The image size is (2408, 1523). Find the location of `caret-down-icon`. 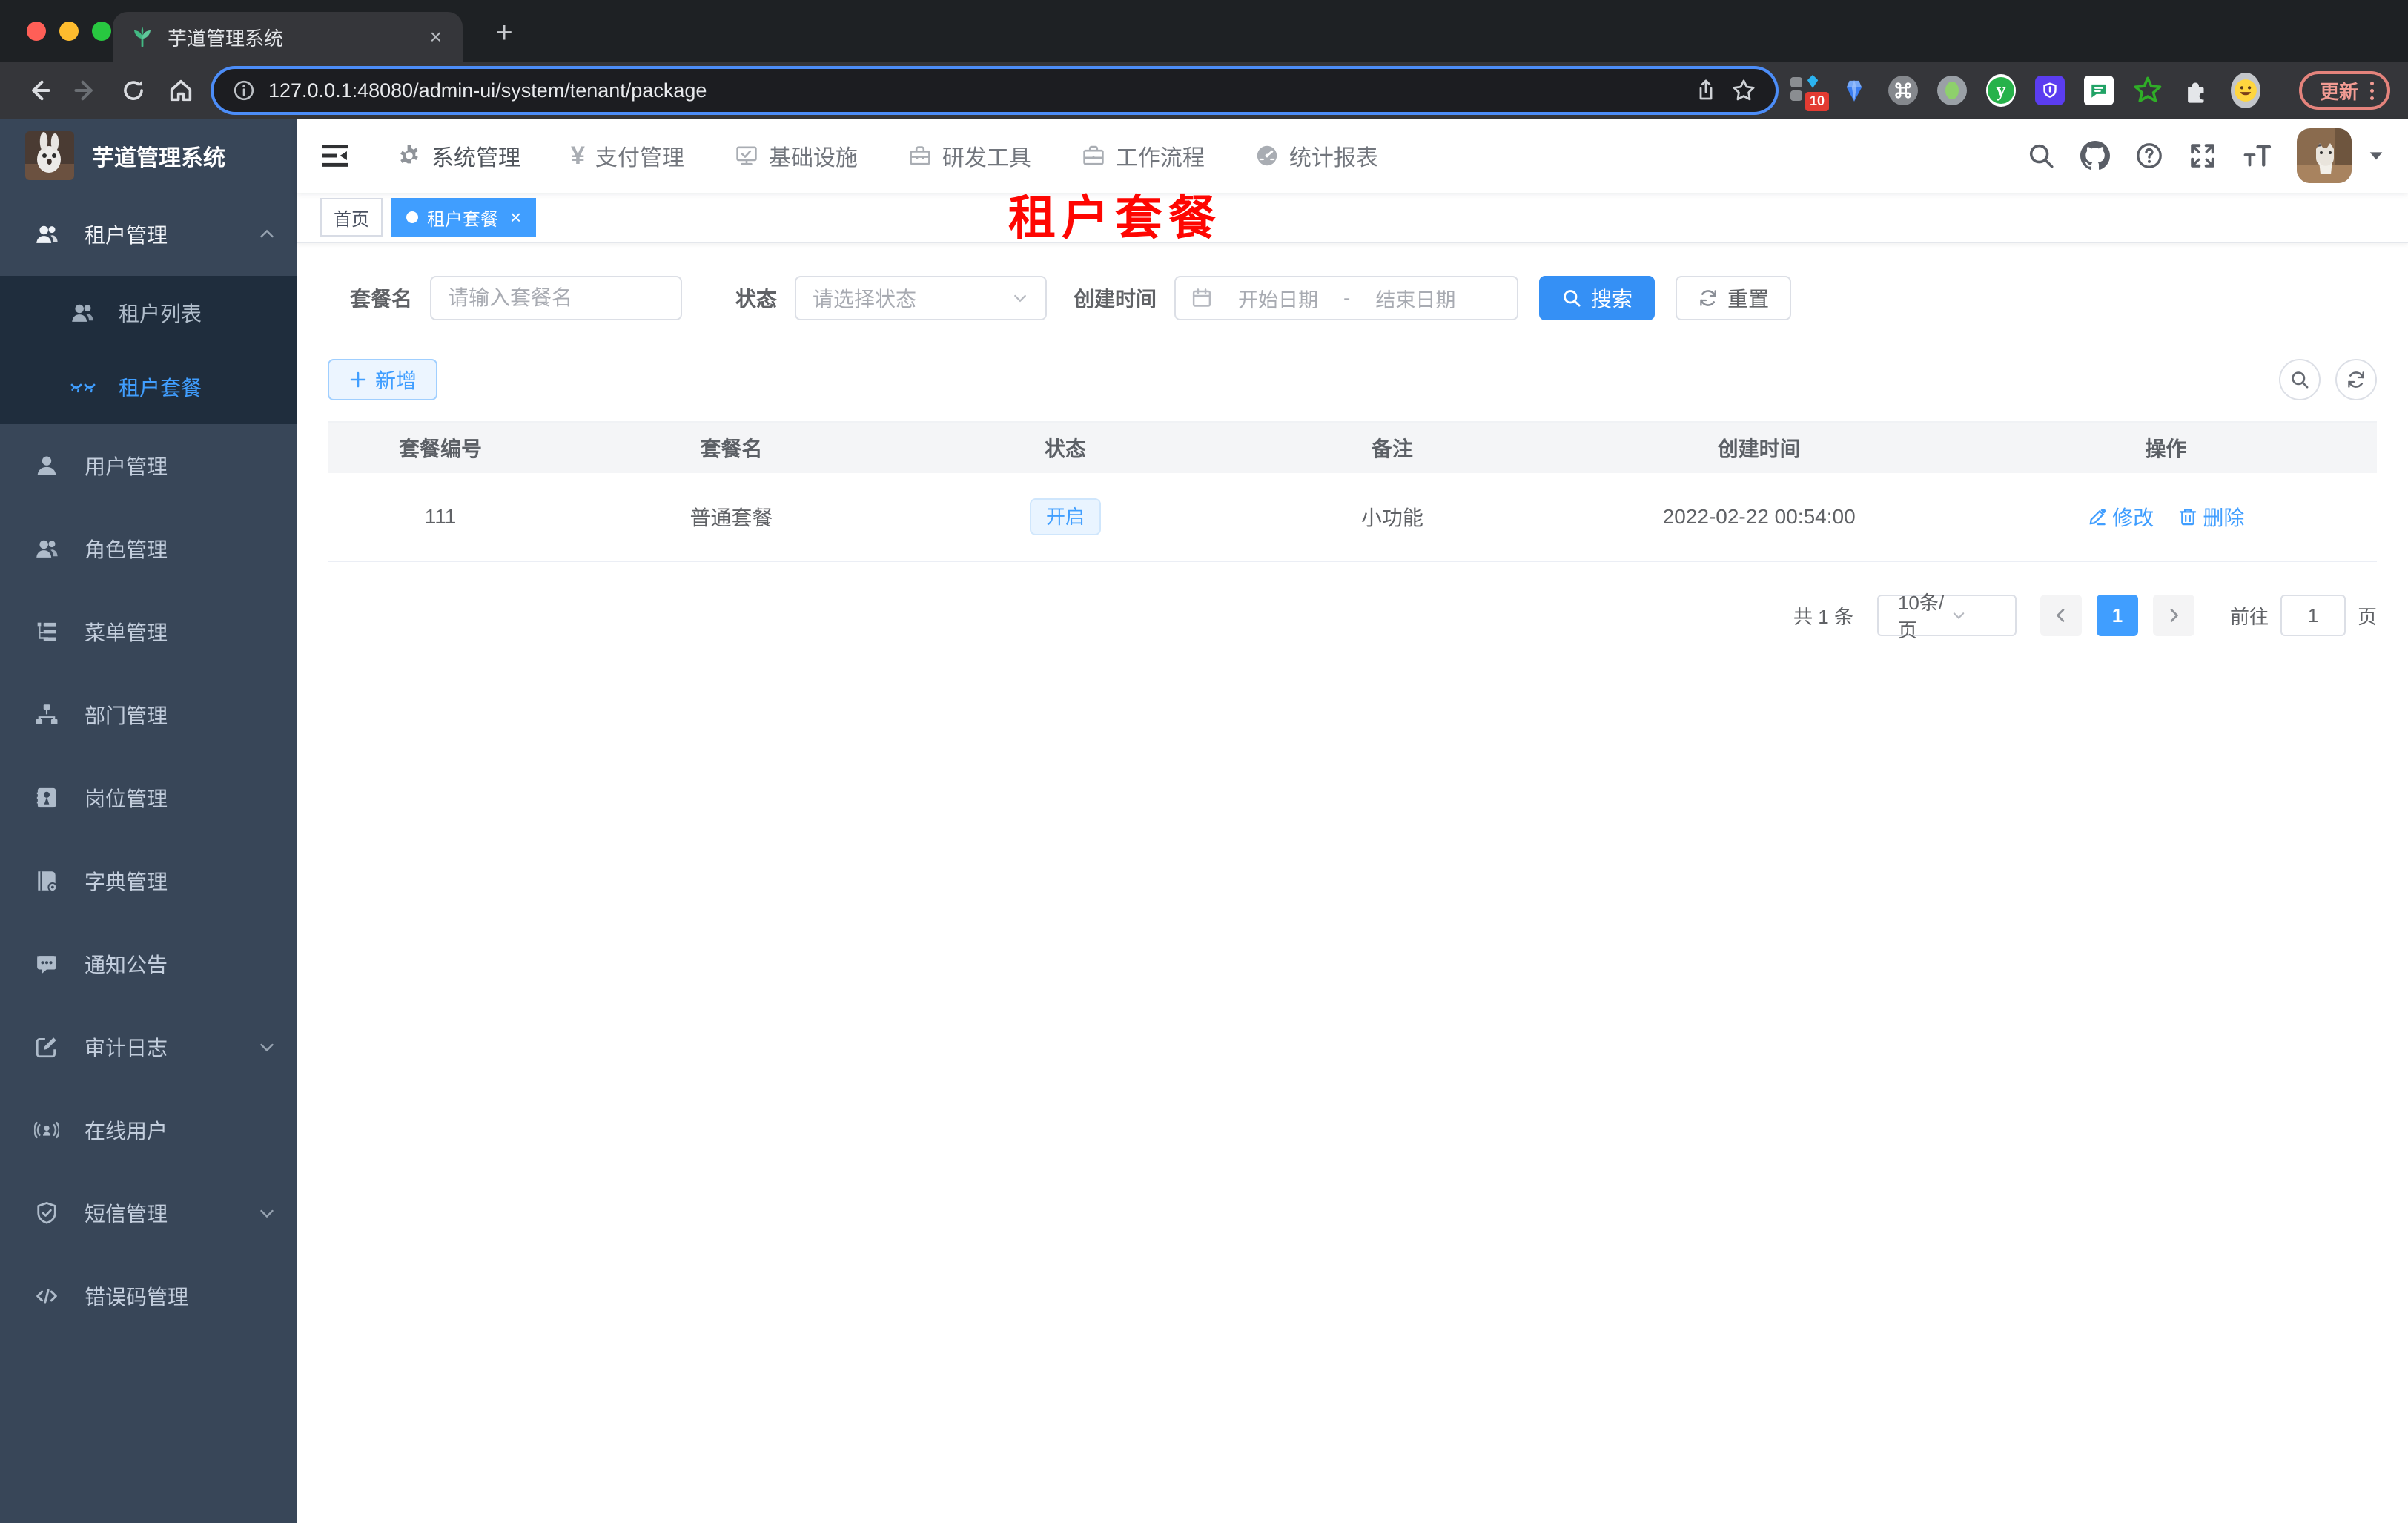

caret-down-icon is located at coordinates (2376, 156).